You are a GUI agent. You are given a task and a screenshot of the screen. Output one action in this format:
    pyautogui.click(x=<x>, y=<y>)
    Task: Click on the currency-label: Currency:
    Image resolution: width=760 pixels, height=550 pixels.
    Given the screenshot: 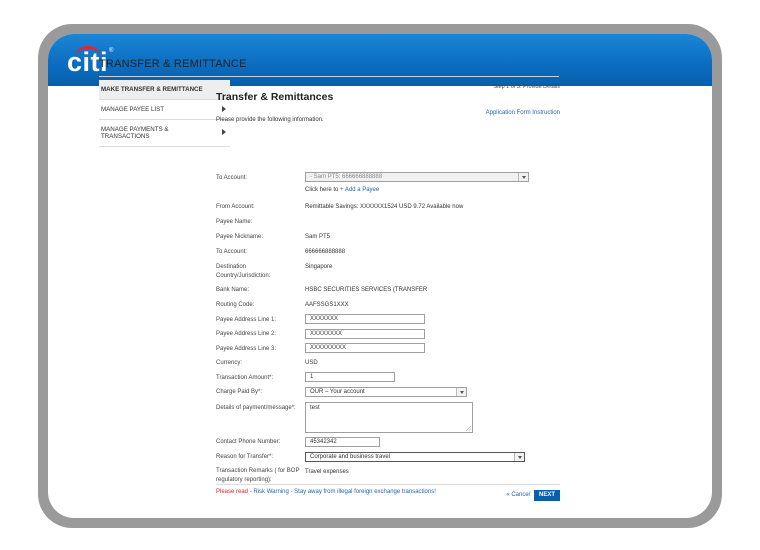 What is the action you would take?
    pyautogui.click(x=229, y=363)
    